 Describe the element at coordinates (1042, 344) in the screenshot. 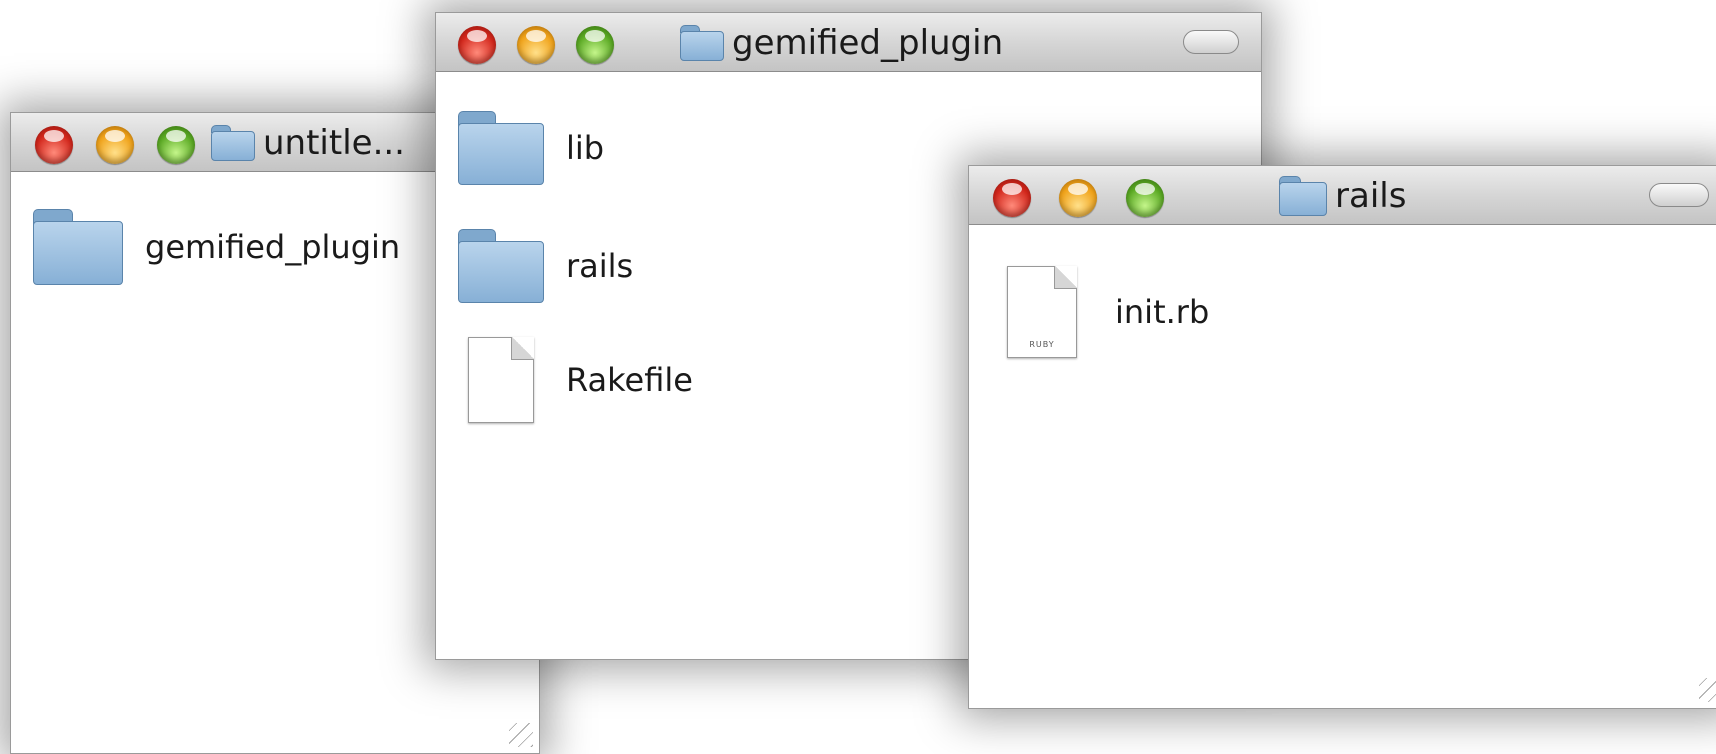

I see `file-badge: RUBY` at that location.